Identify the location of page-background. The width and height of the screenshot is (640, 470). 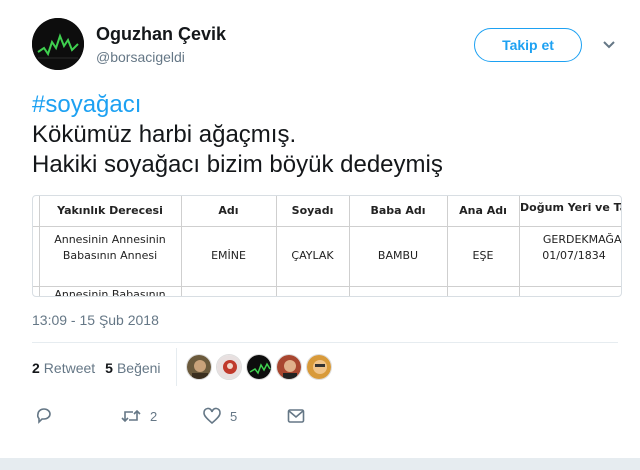
(320, 464).